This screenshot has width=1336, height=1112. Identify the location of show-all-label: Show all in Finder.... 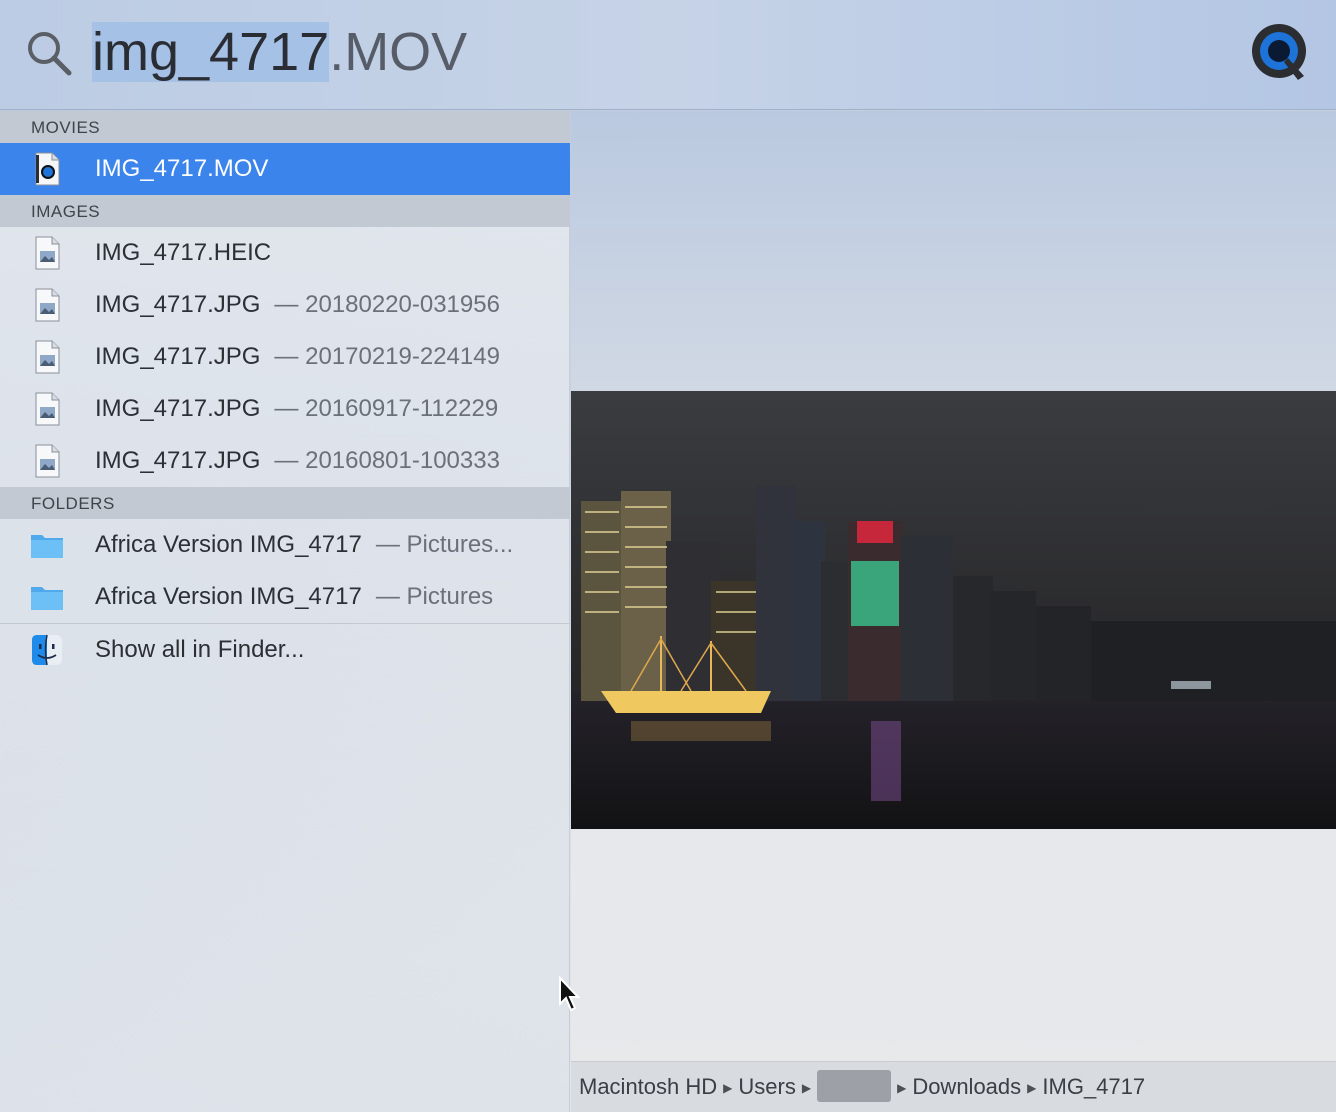
(200, 649).